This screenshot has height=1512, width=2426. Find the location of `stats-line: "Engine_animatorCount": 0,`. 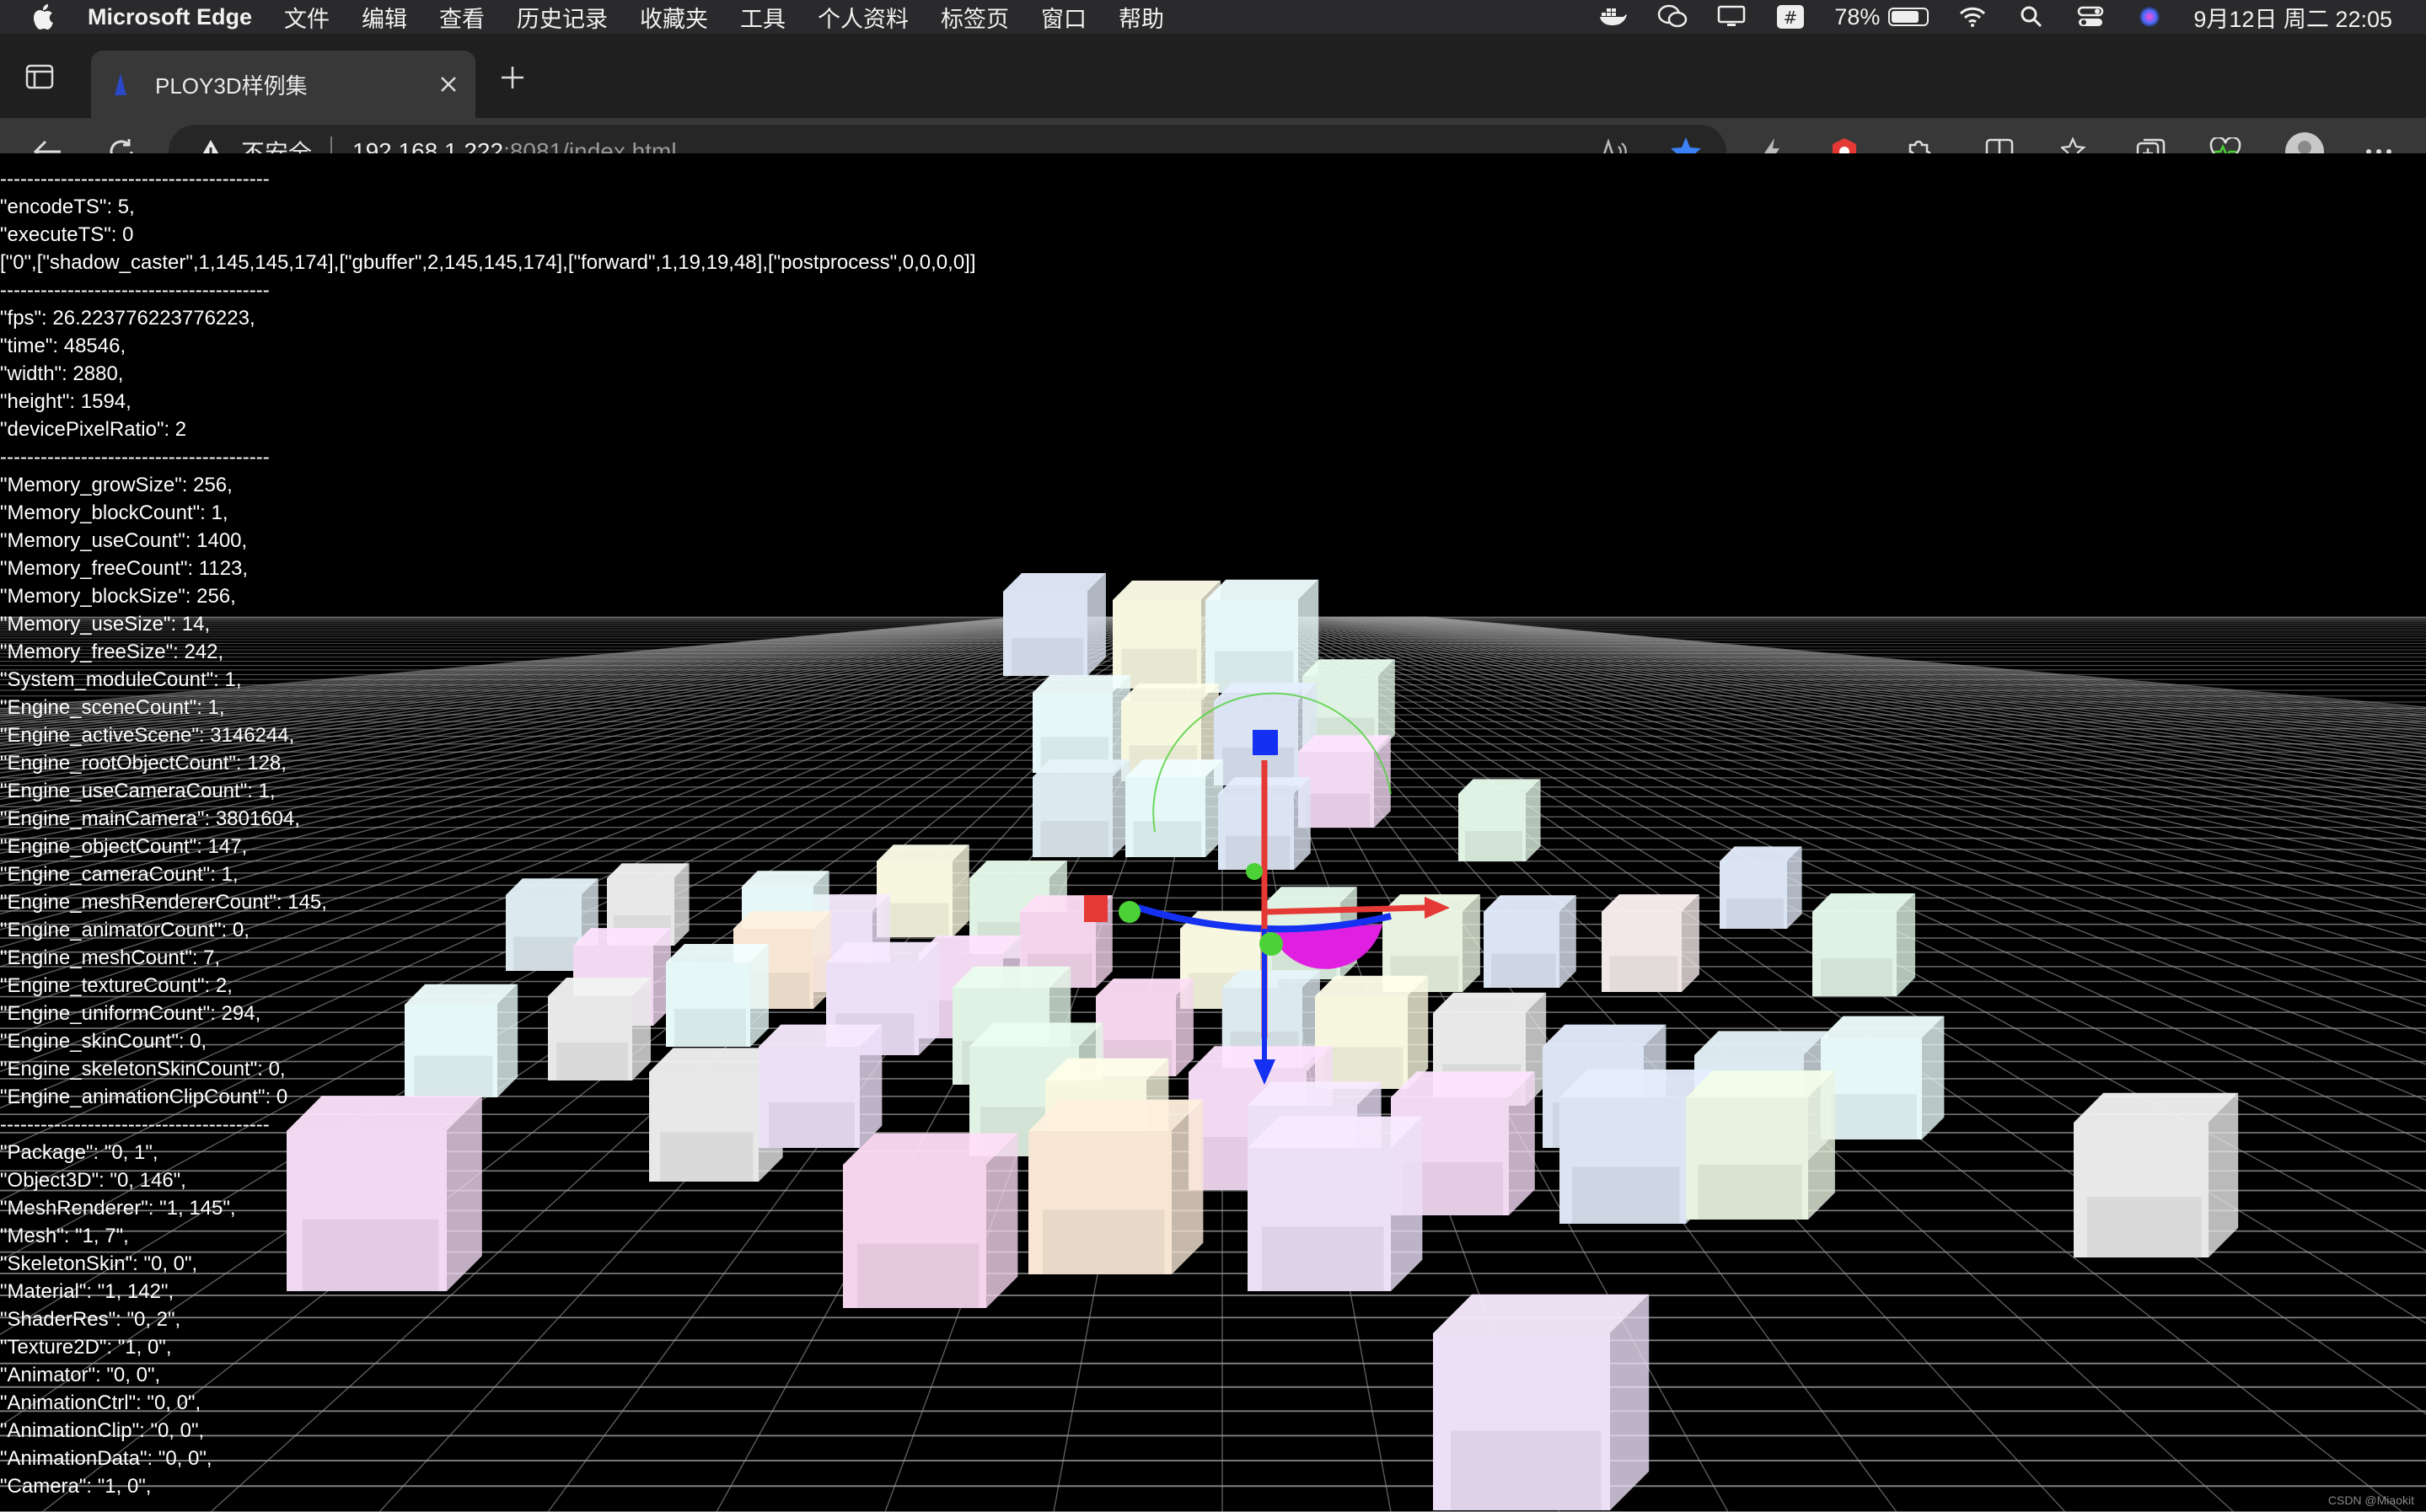

stats-line: "Engine_animatorCount": 0, is located at coordinates (125, 930).